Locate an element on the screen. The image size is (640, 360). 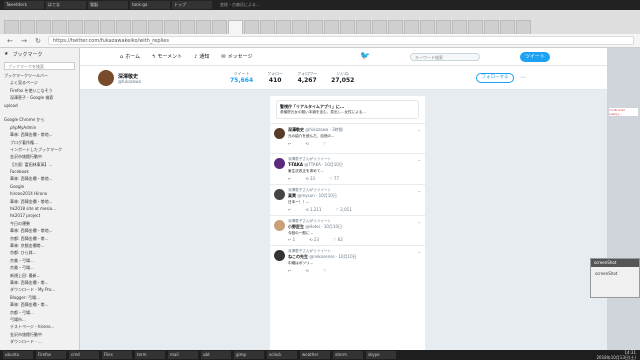
bookmark-item: 深澤恵子 - Google 検索 is located at coordinates (39, 97).